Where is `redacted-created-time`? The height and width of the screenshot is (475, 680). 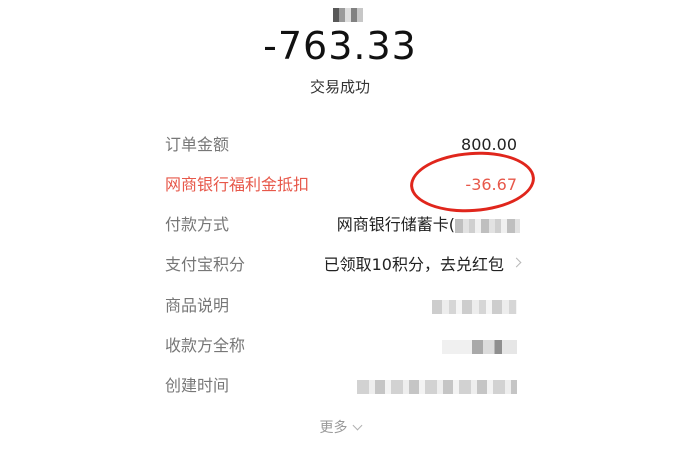
redacted-created-time is located at coordinates (437, 386).